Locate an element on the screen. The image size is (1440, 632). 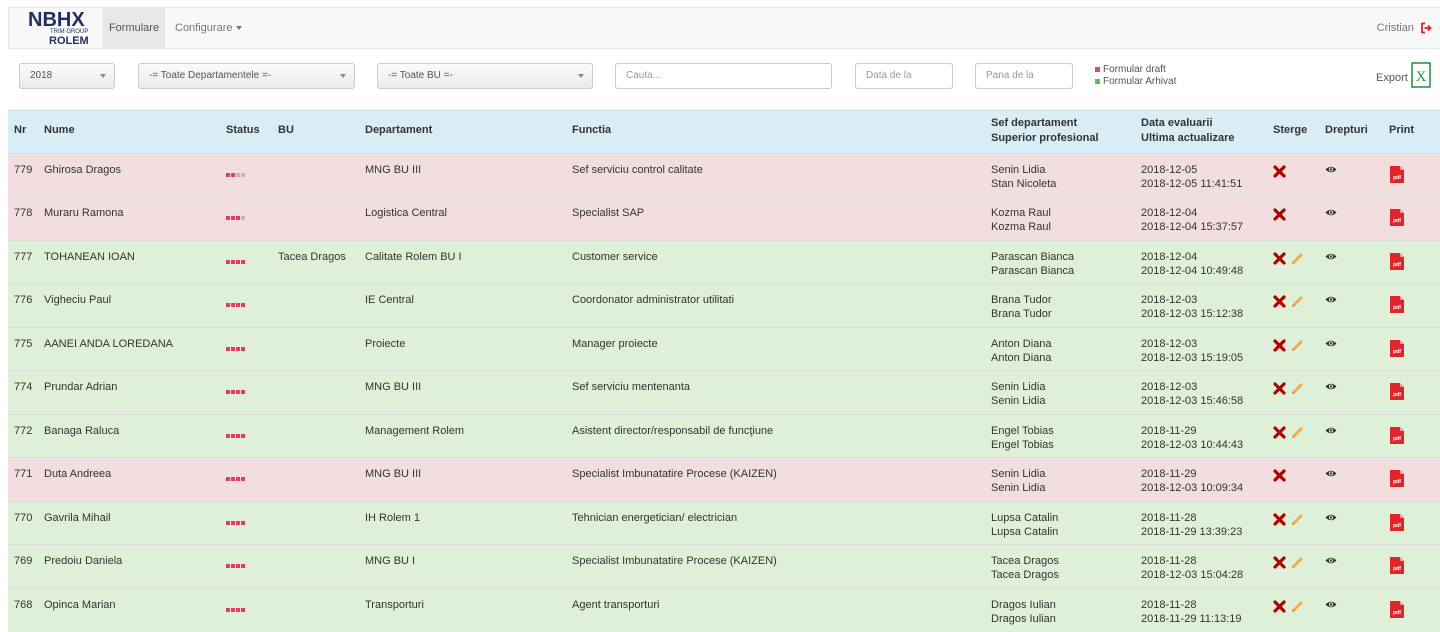
col-sef-line1: Sef departament is located at coordinates (1034, 122).